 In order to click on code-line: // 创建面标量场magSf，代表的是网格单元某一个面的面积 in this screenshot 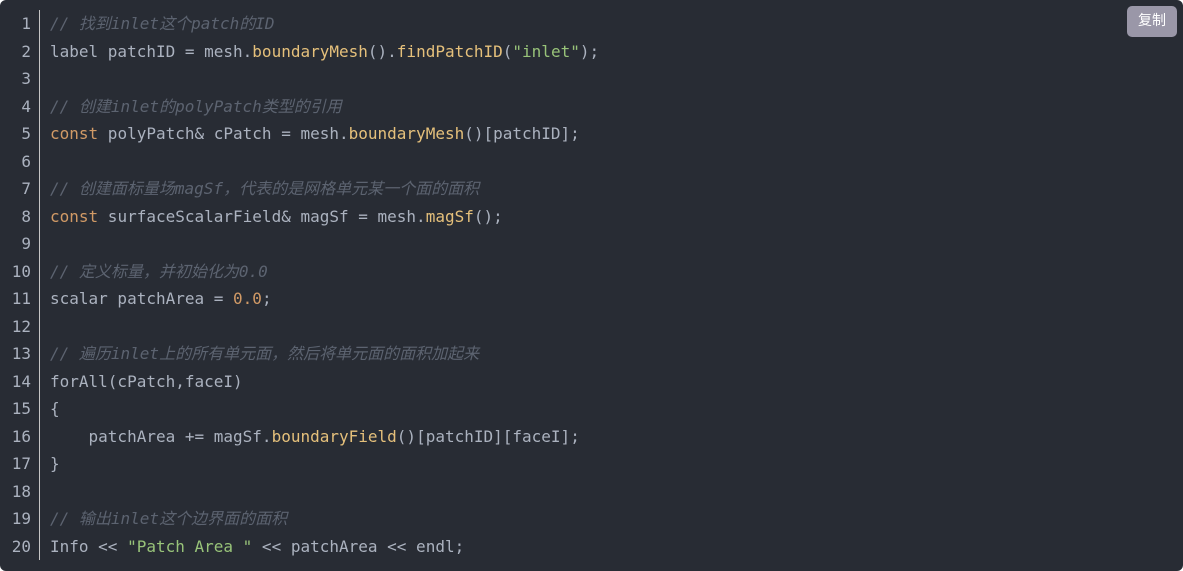, I will do `click(324, 189)`.